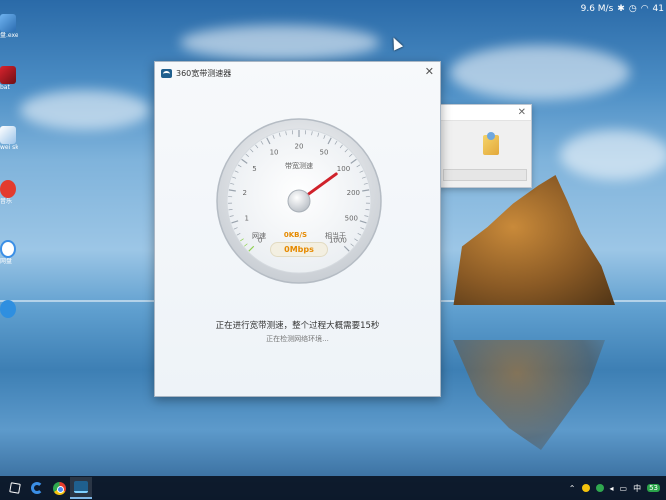  Describe the element at coordinates (351, 218) in the screenshot. I see `gauge-tick-label: 500` at that location.